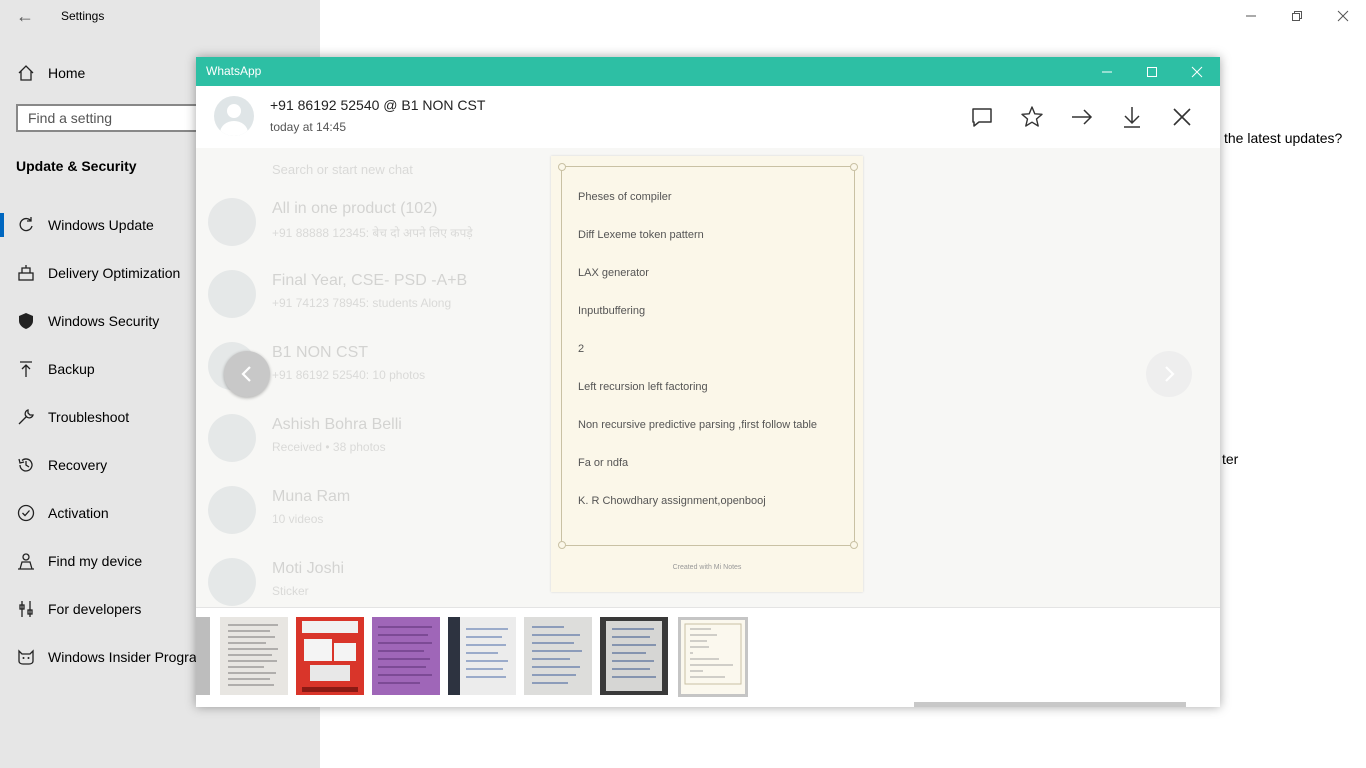  Describe the element at coordinates (78, 513) in the screenshot. I see `sidebar-item-label: Activation` at that location.